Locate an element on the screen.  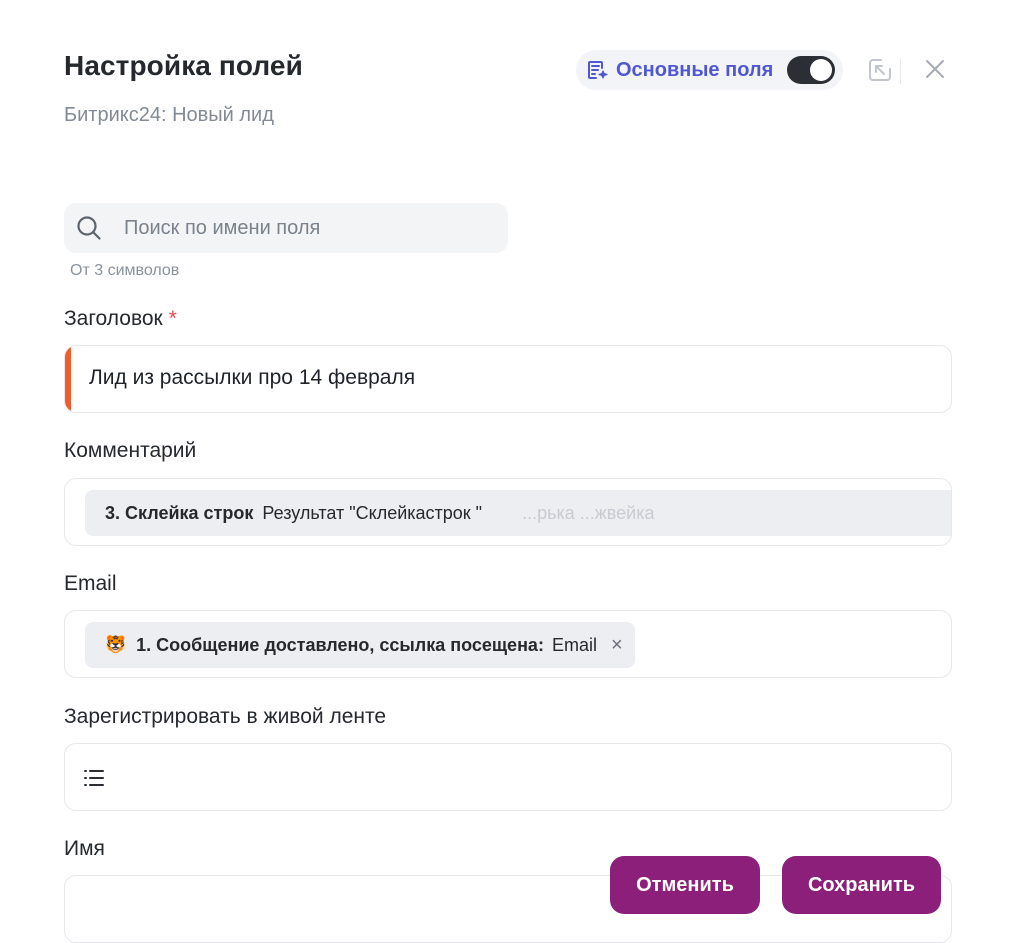
main-fields-switch: Основные поля is located at coordinates (710, 70).